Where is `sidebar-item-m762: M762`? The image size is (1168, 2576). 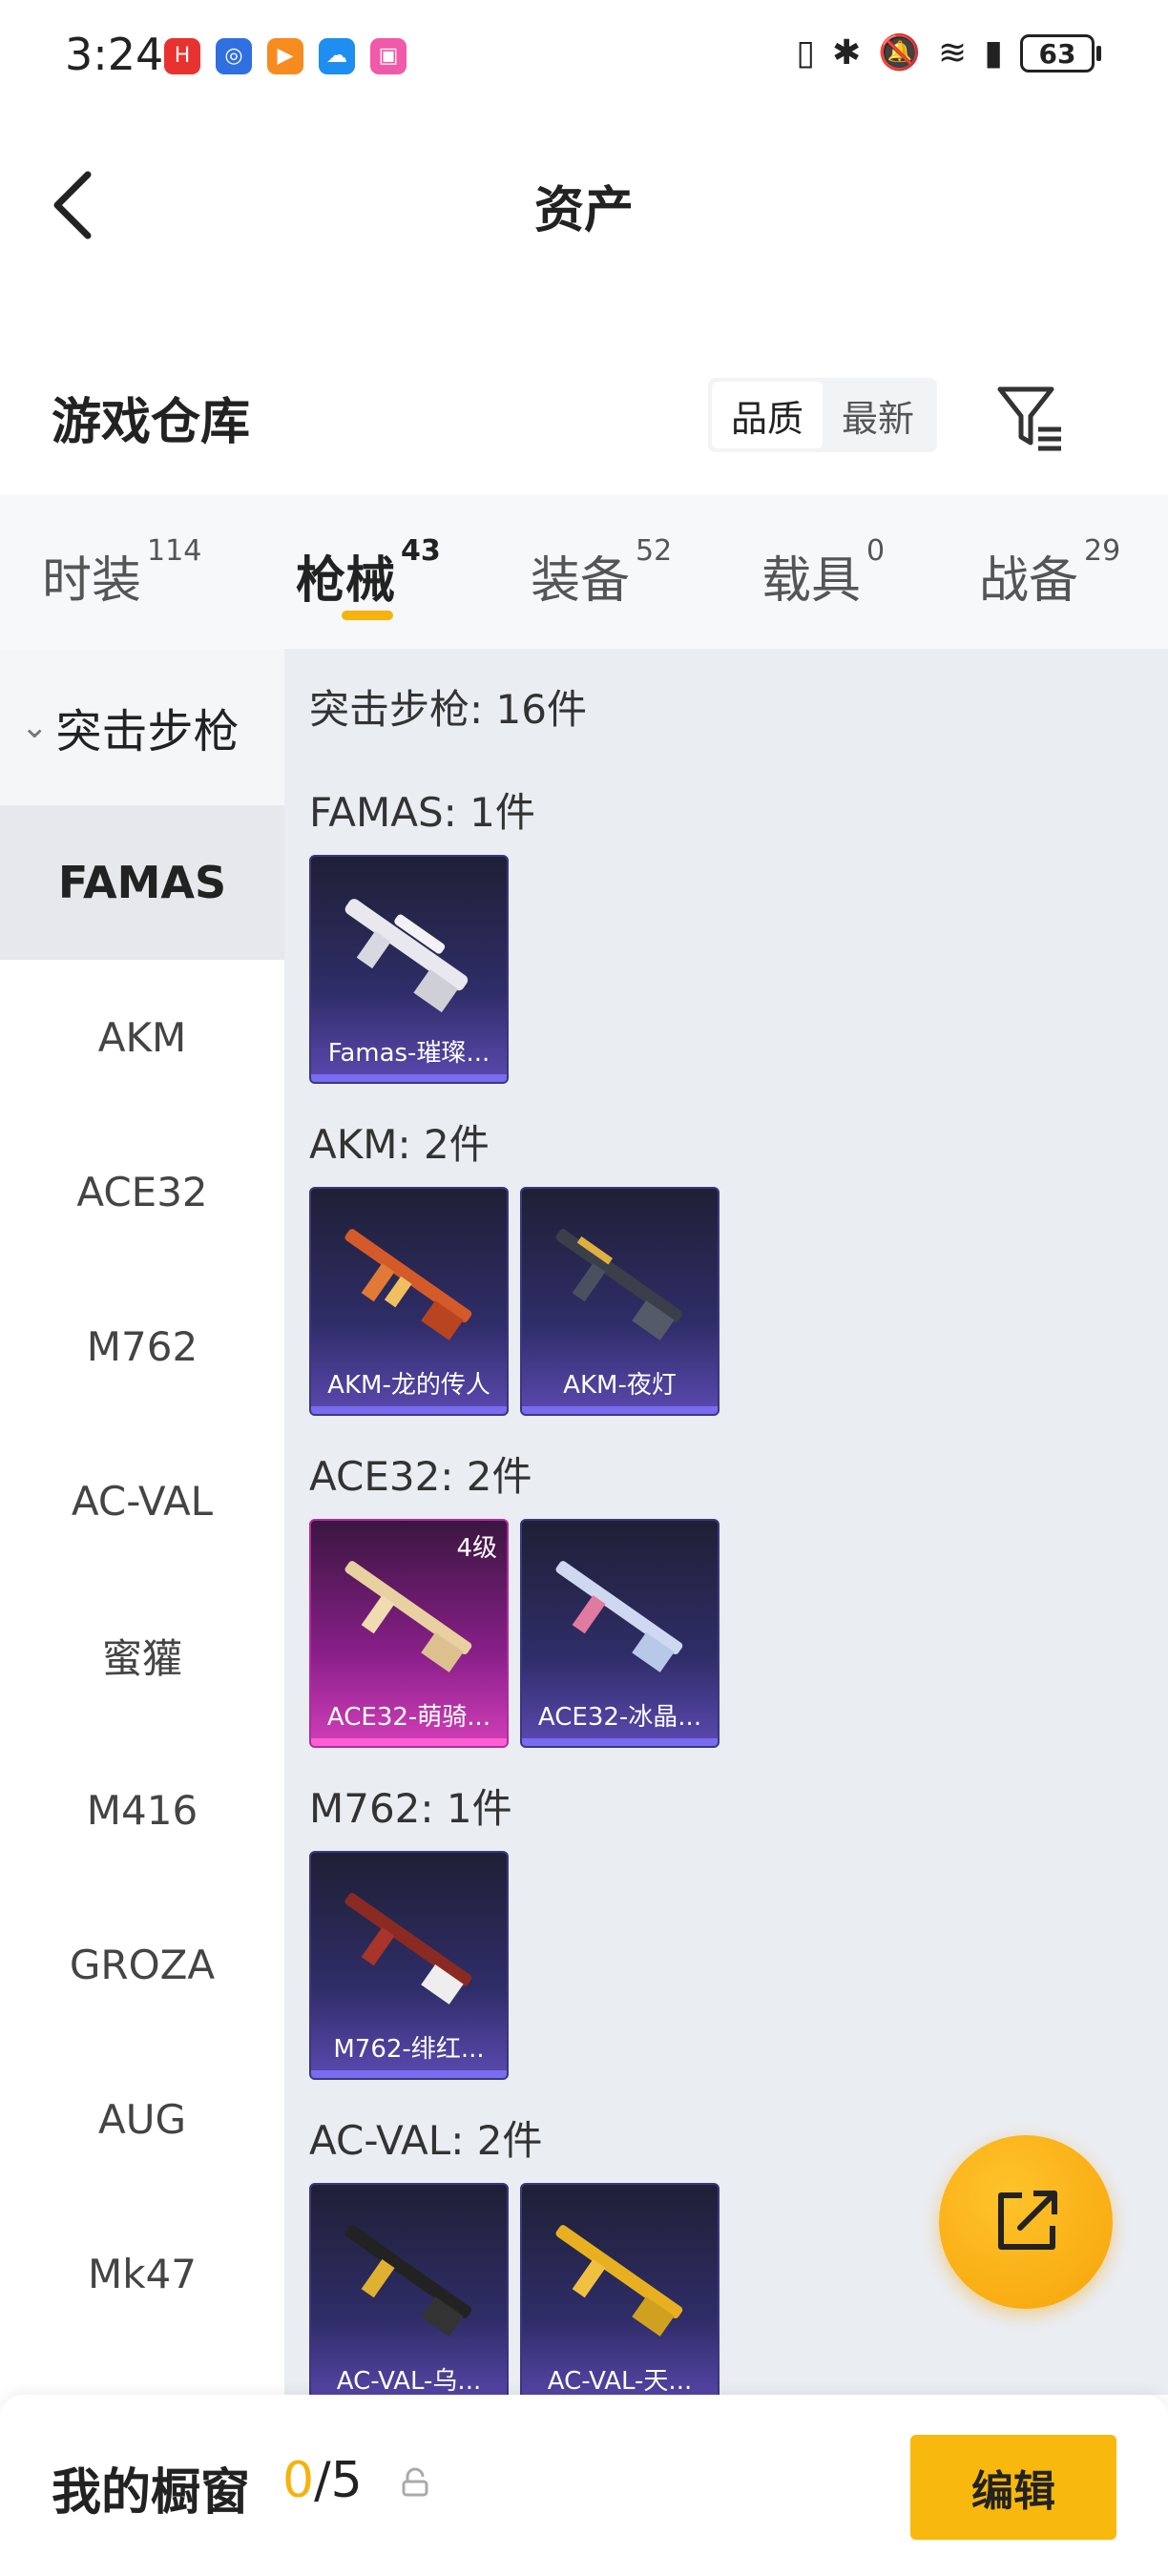 sidebar-item-m762: M762 is located at coordinates (142, 1346).